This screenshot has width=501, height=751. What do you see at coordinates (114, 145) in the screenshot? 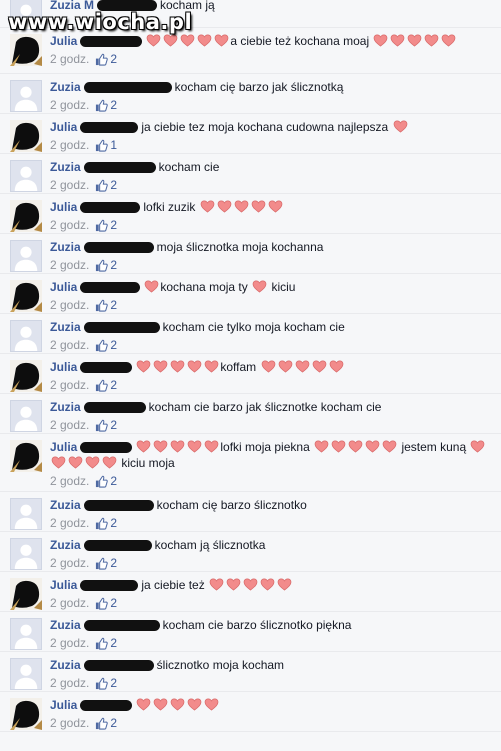
I see `like-count-number: 1` at bounding box center [114, 145].